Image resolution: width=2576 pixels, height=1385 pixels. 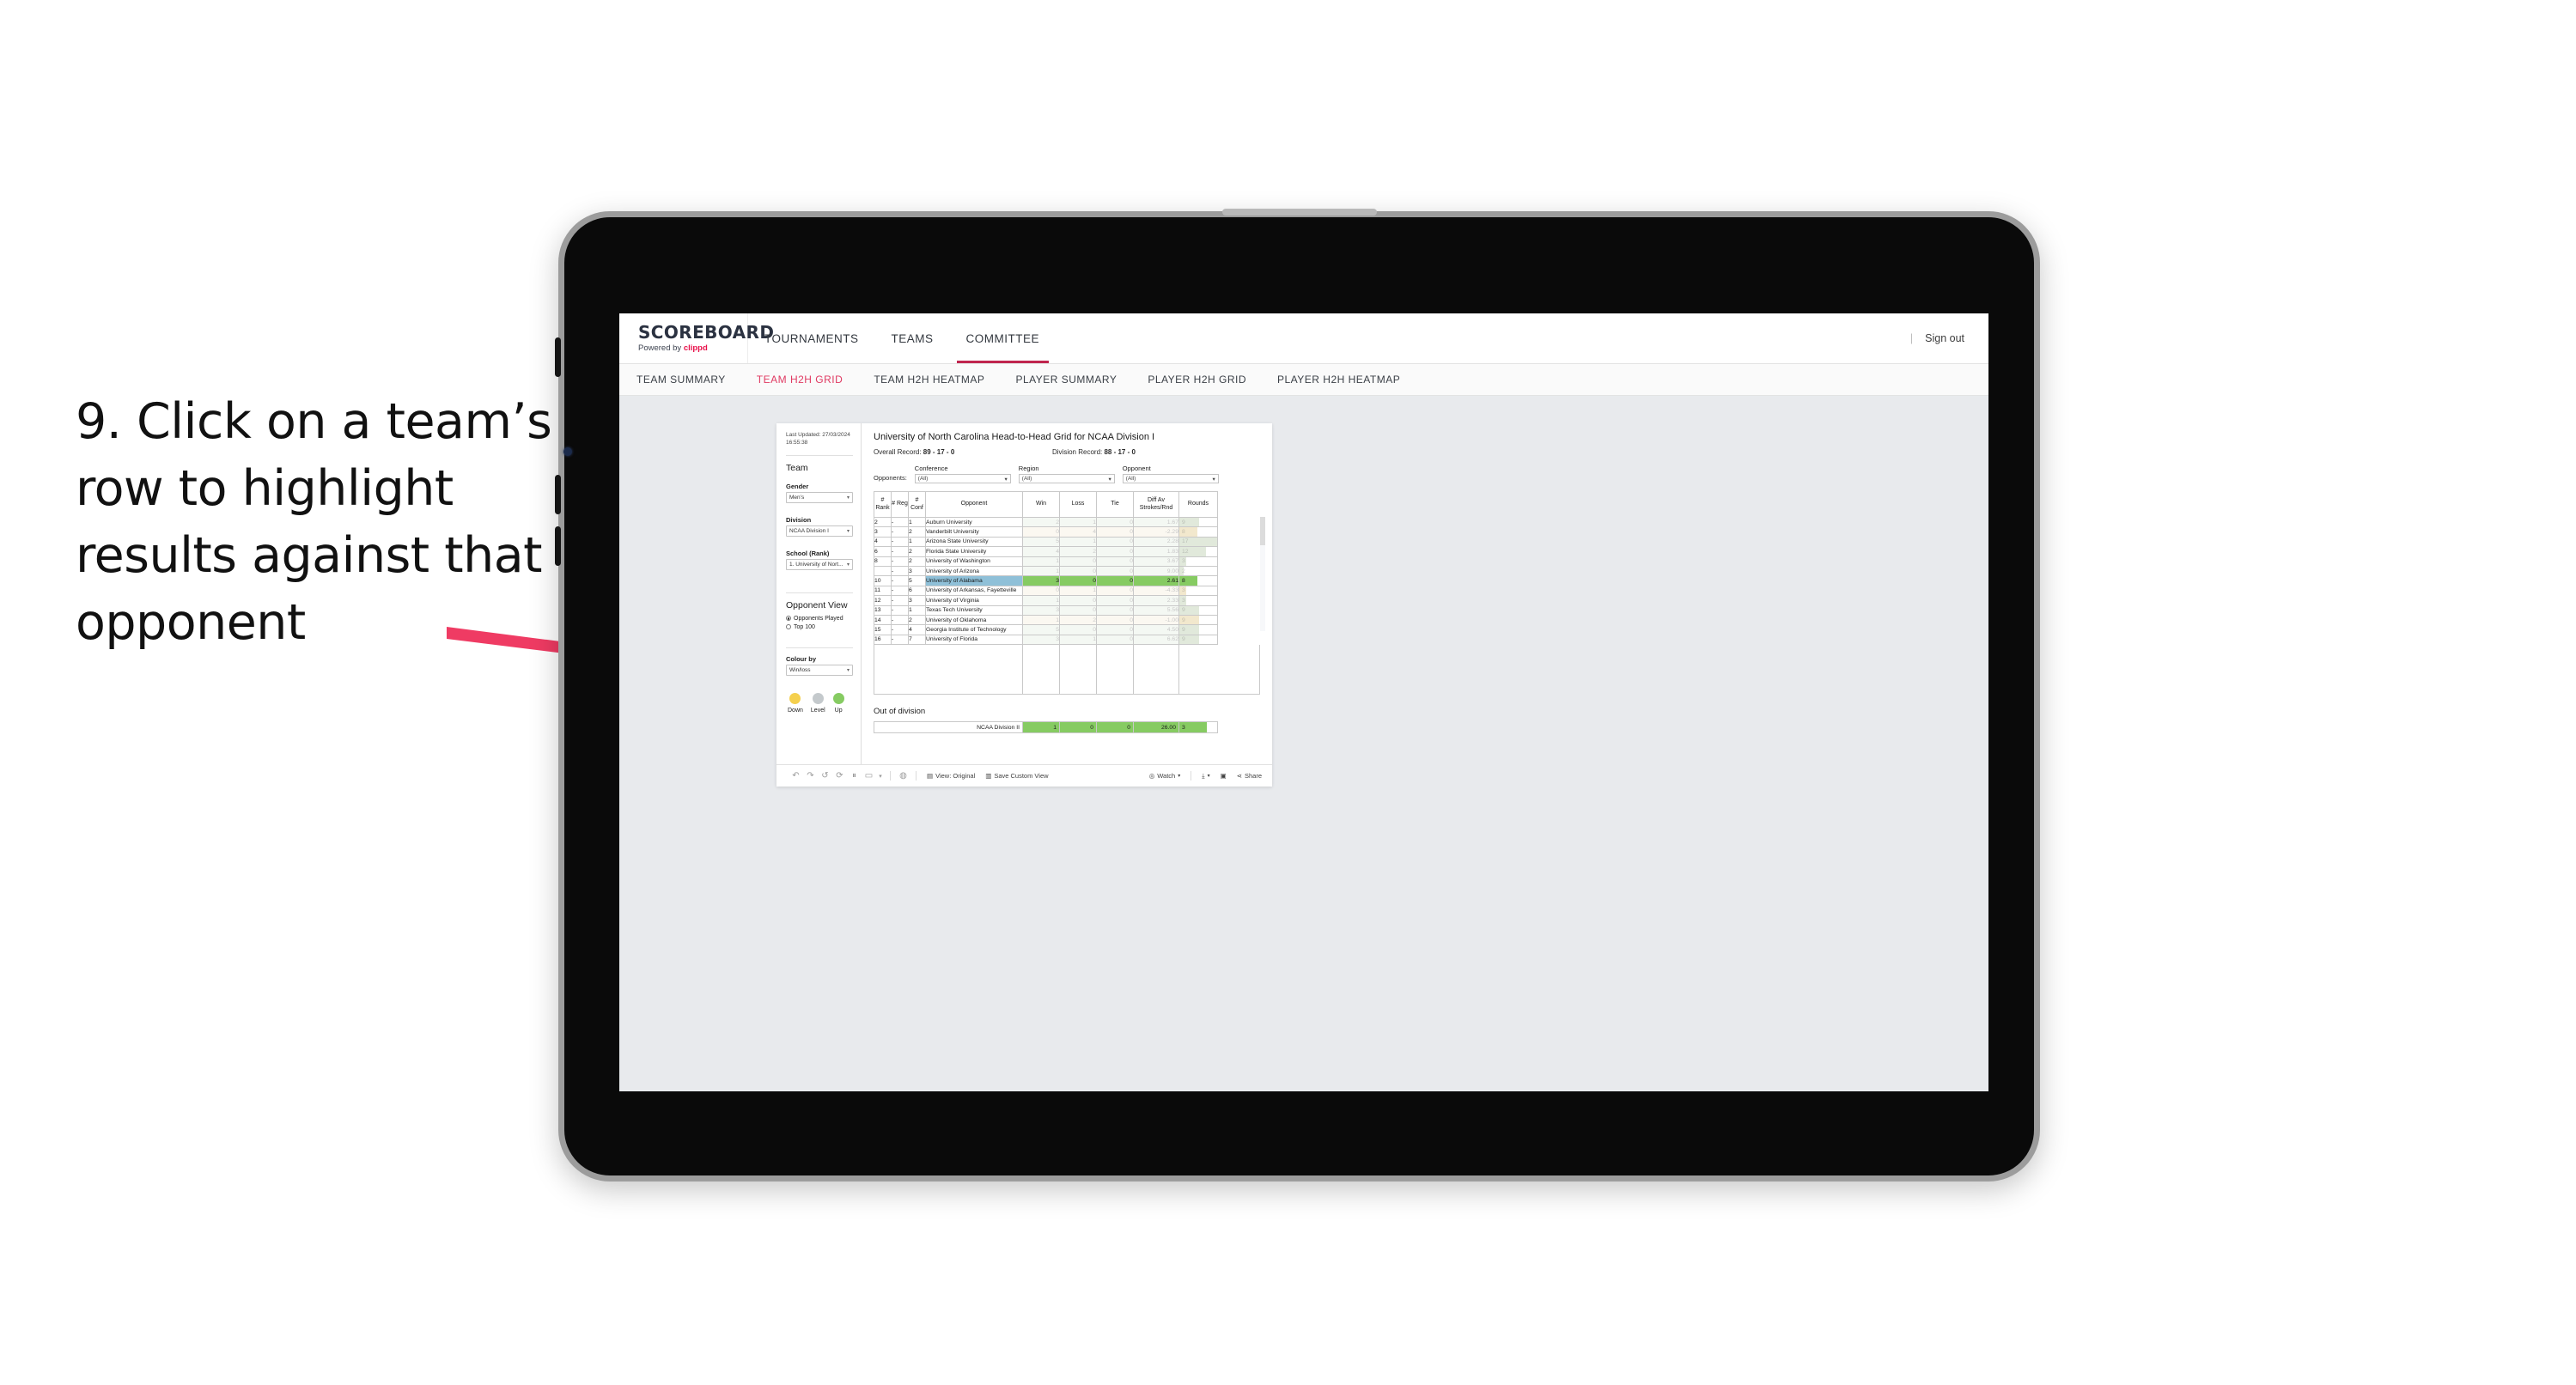 I want to click on filter-conference: Conference (All) ▾, so click(x=962, y=474).